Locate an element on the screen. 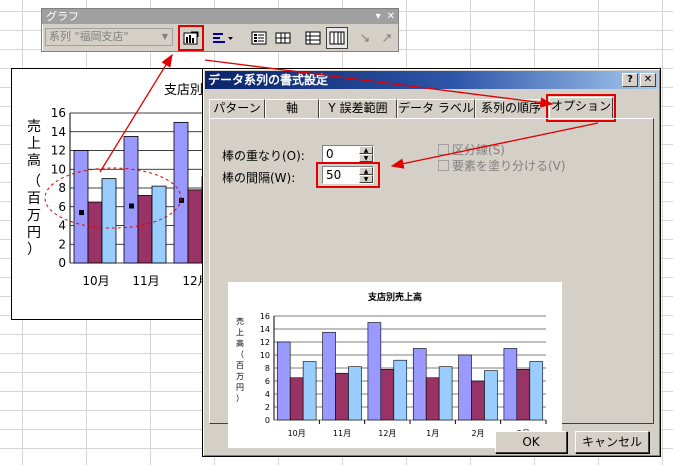 The height and width of the screenshot is (465, 673). close-button: ✕ is located at coordinates (648, 80).